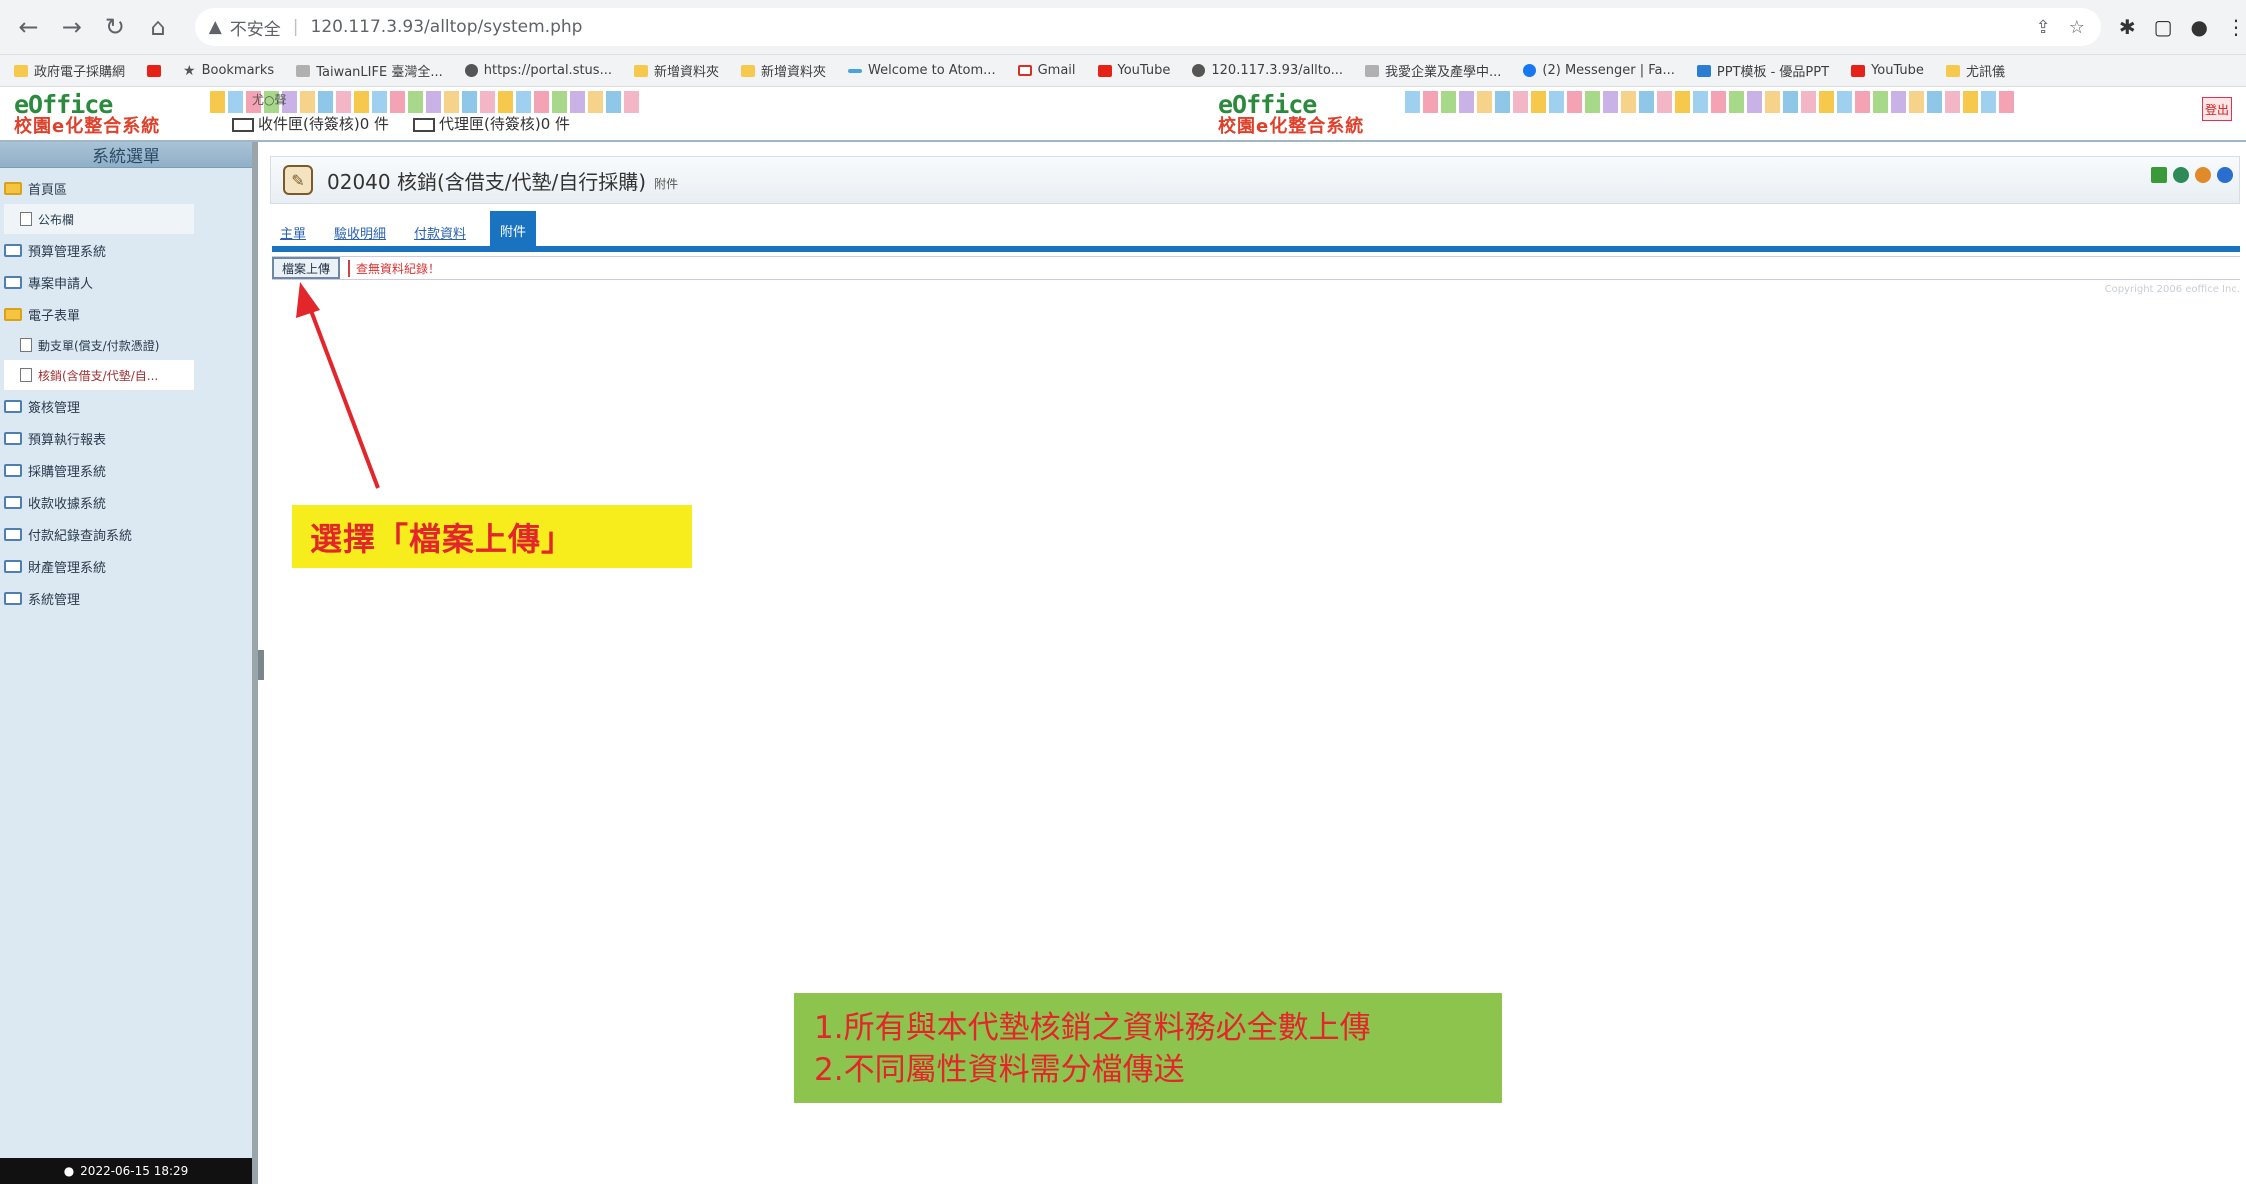 The height and width of the screenshot is (1184, 2246). I want to click on bookmark-item: PPT模板 - 優品PPT, so click(1762, 70).